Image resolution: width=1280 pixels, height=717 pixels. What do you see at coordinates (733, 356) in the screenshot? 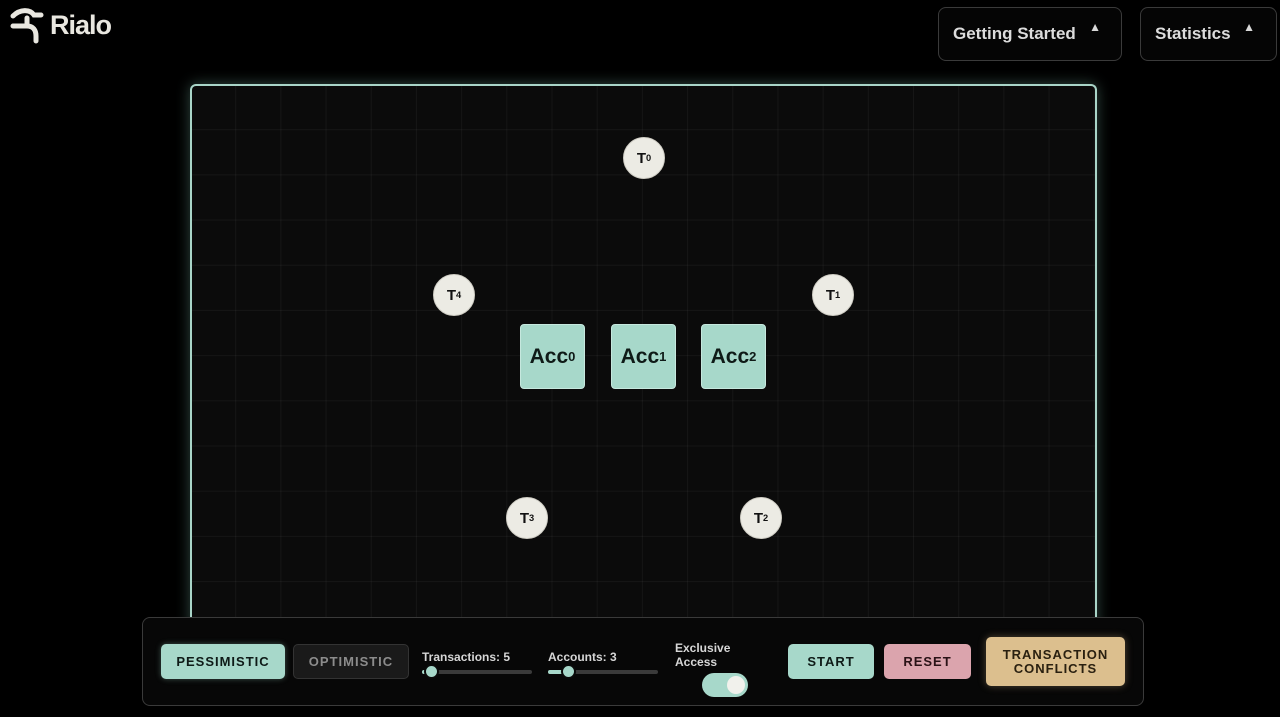
I see `account-node-acc2: Acc 2` at bounding box center [733, 356].